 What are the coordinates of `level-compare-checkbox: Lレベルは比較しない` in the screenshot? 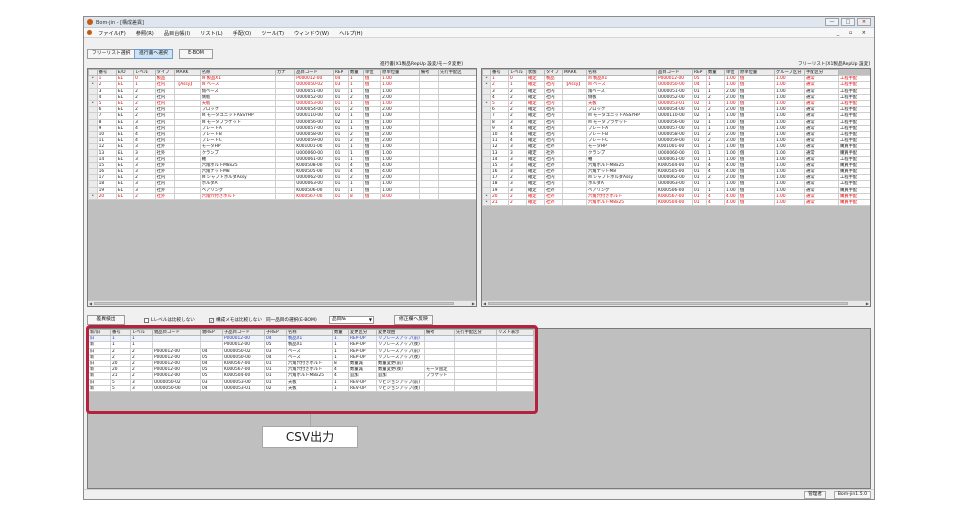 It's located at (169, 320).